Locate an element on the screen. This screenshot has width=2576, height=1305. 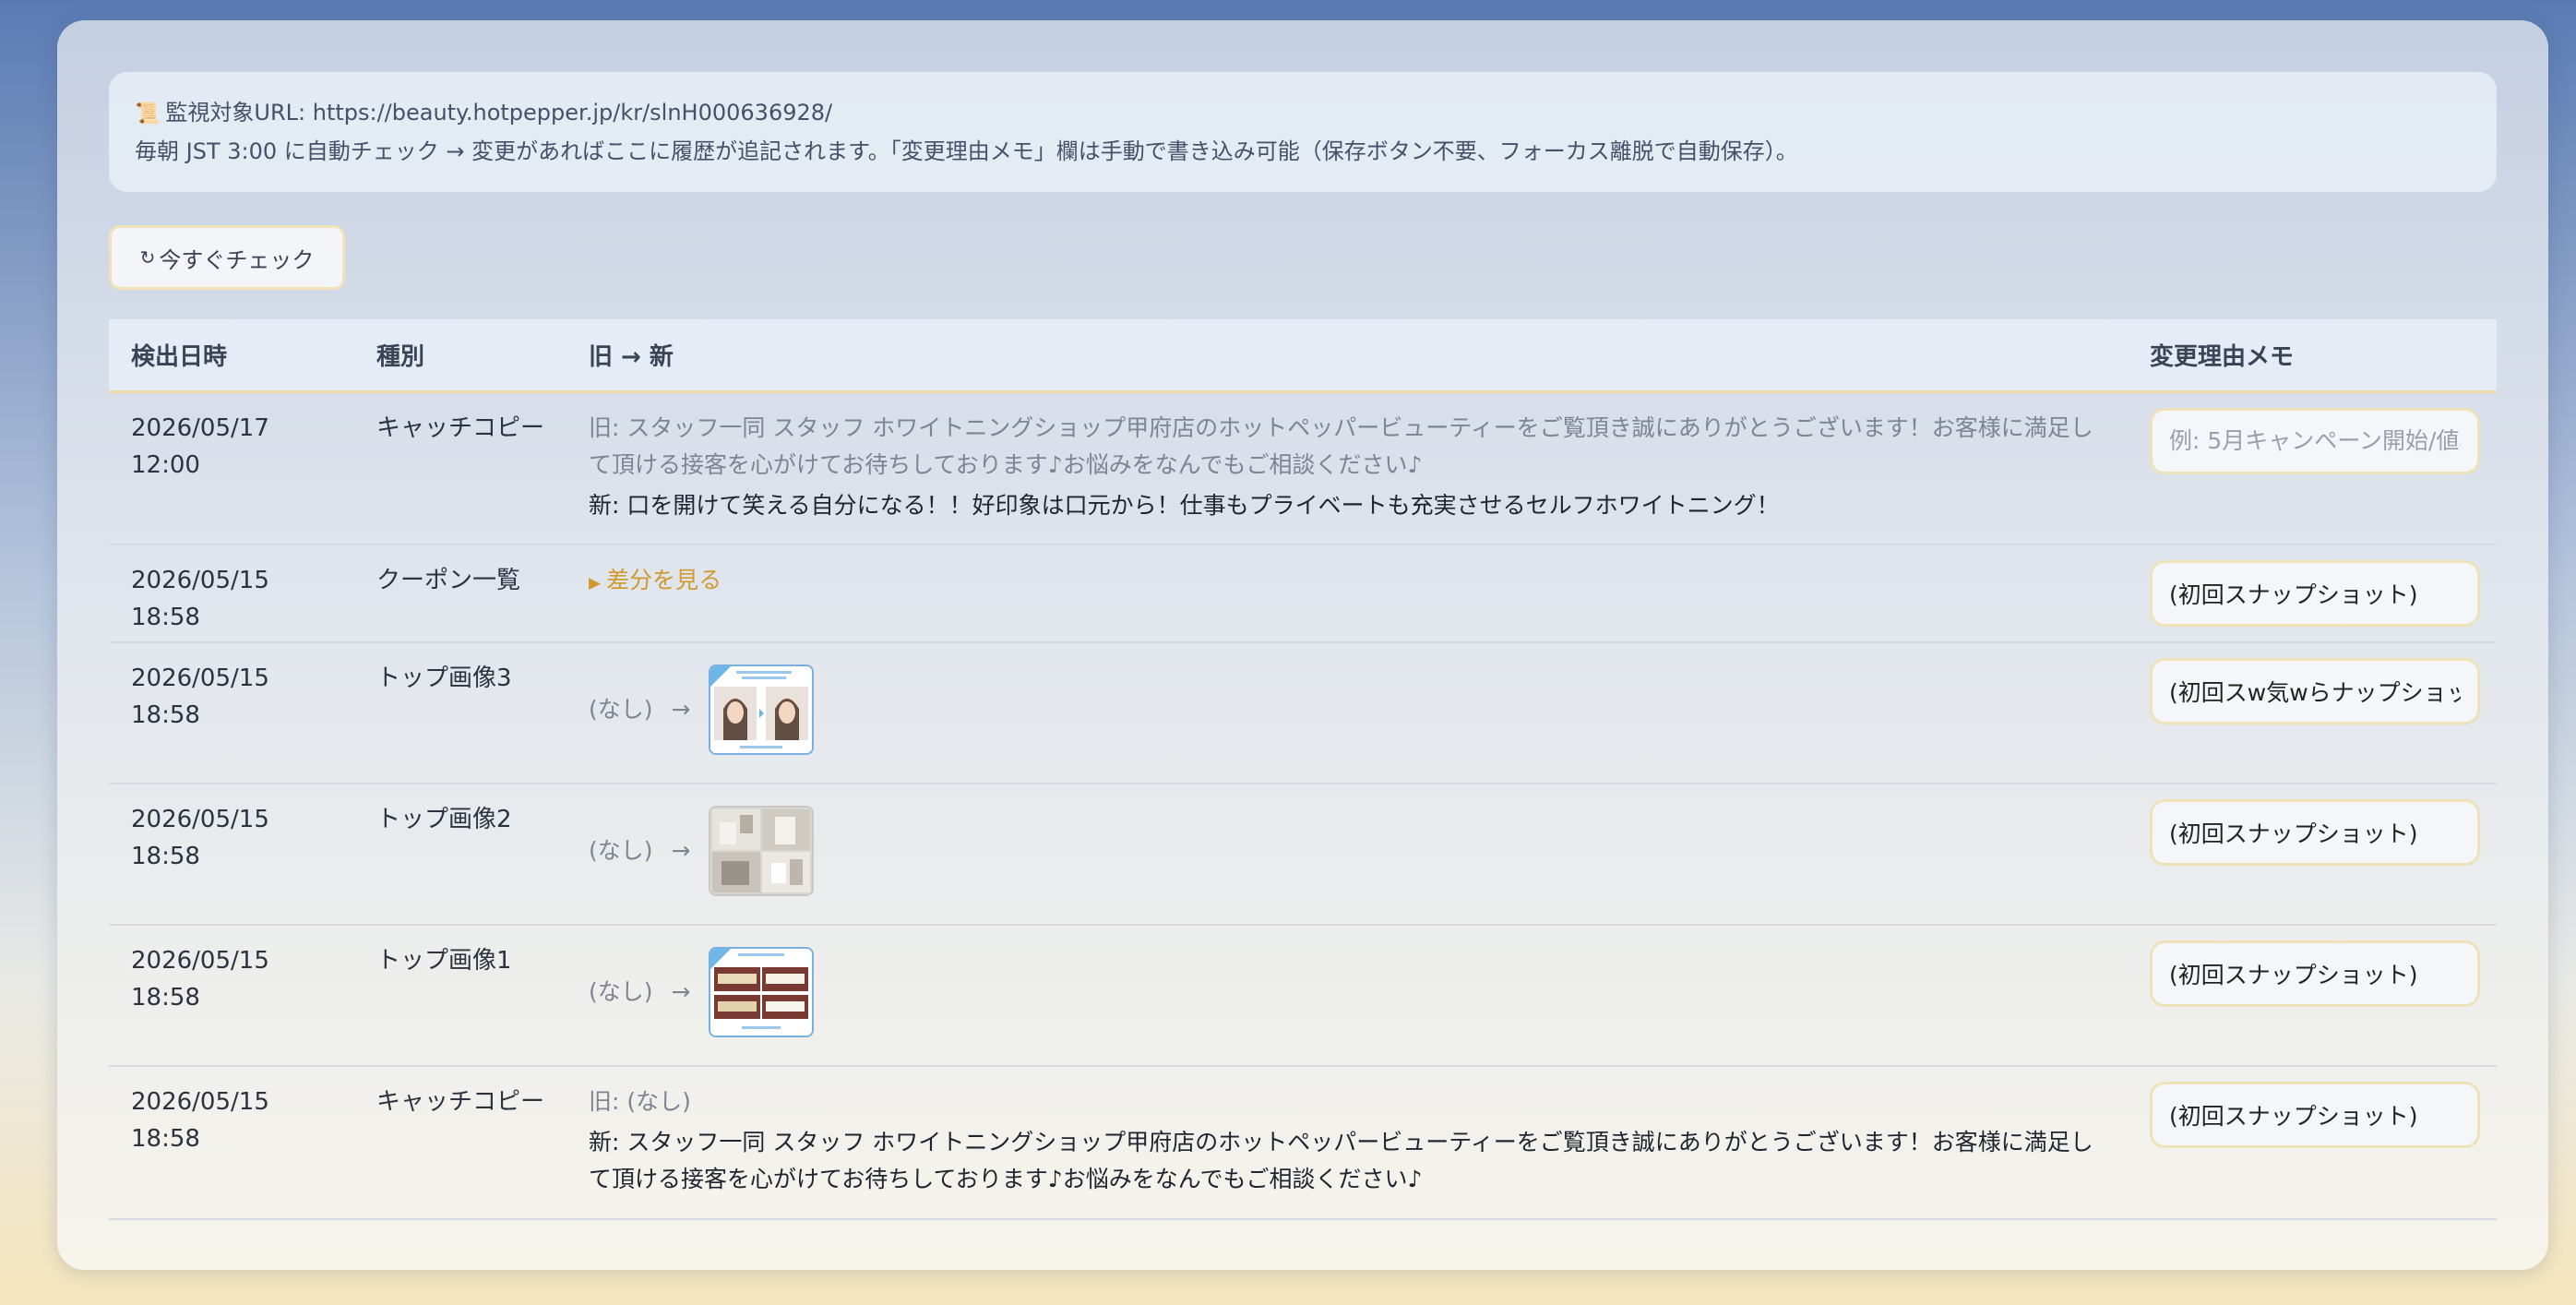
row-type: トップ画像1 is located at coordinates (460, 996).